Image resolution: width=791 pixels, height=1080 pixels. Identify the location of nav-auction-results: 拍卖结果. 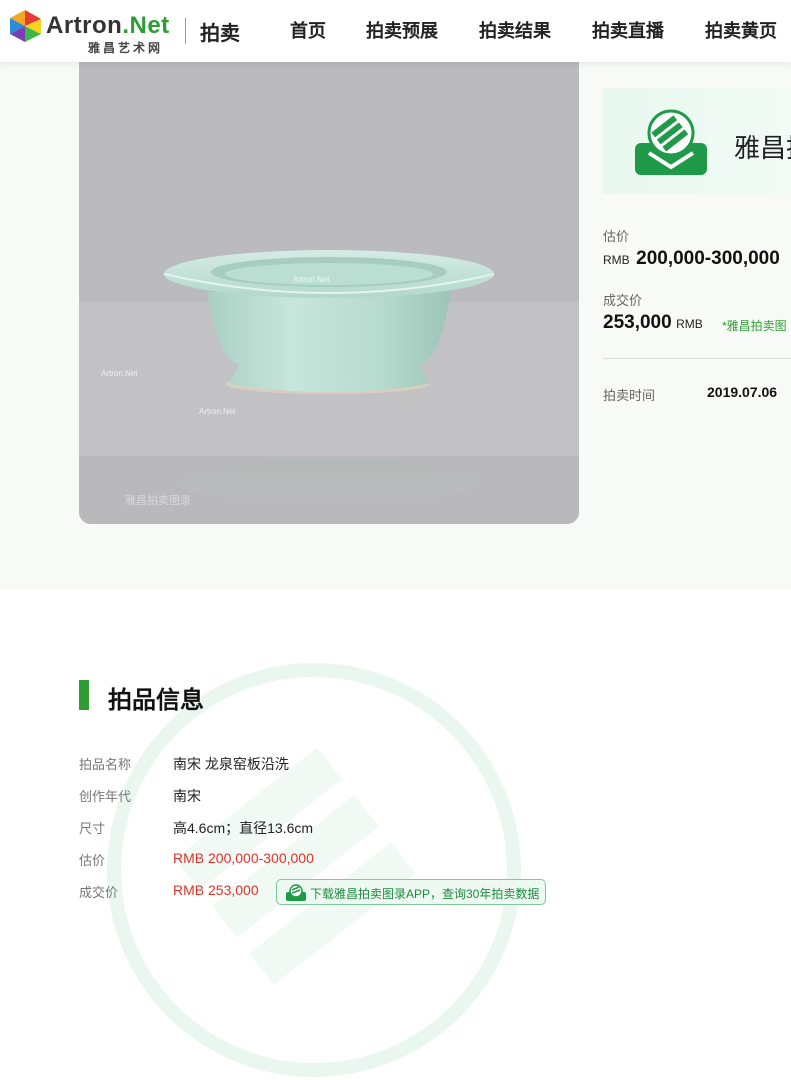
(515, 30).